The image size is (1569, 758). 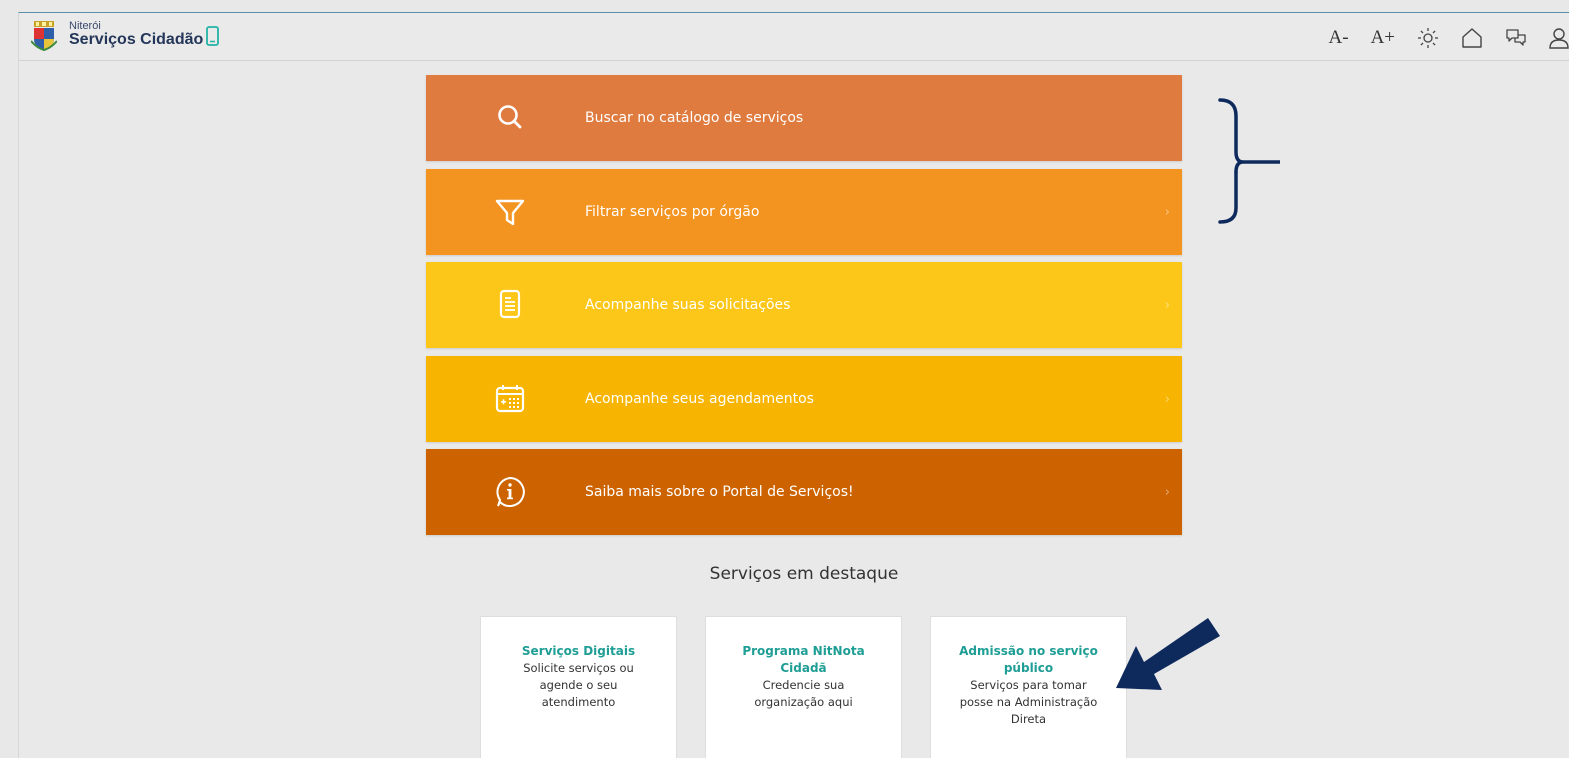 I want to click on menu-filter-by-agency: Filtrar serviços por órgão ›, so click(x=804, y=212).